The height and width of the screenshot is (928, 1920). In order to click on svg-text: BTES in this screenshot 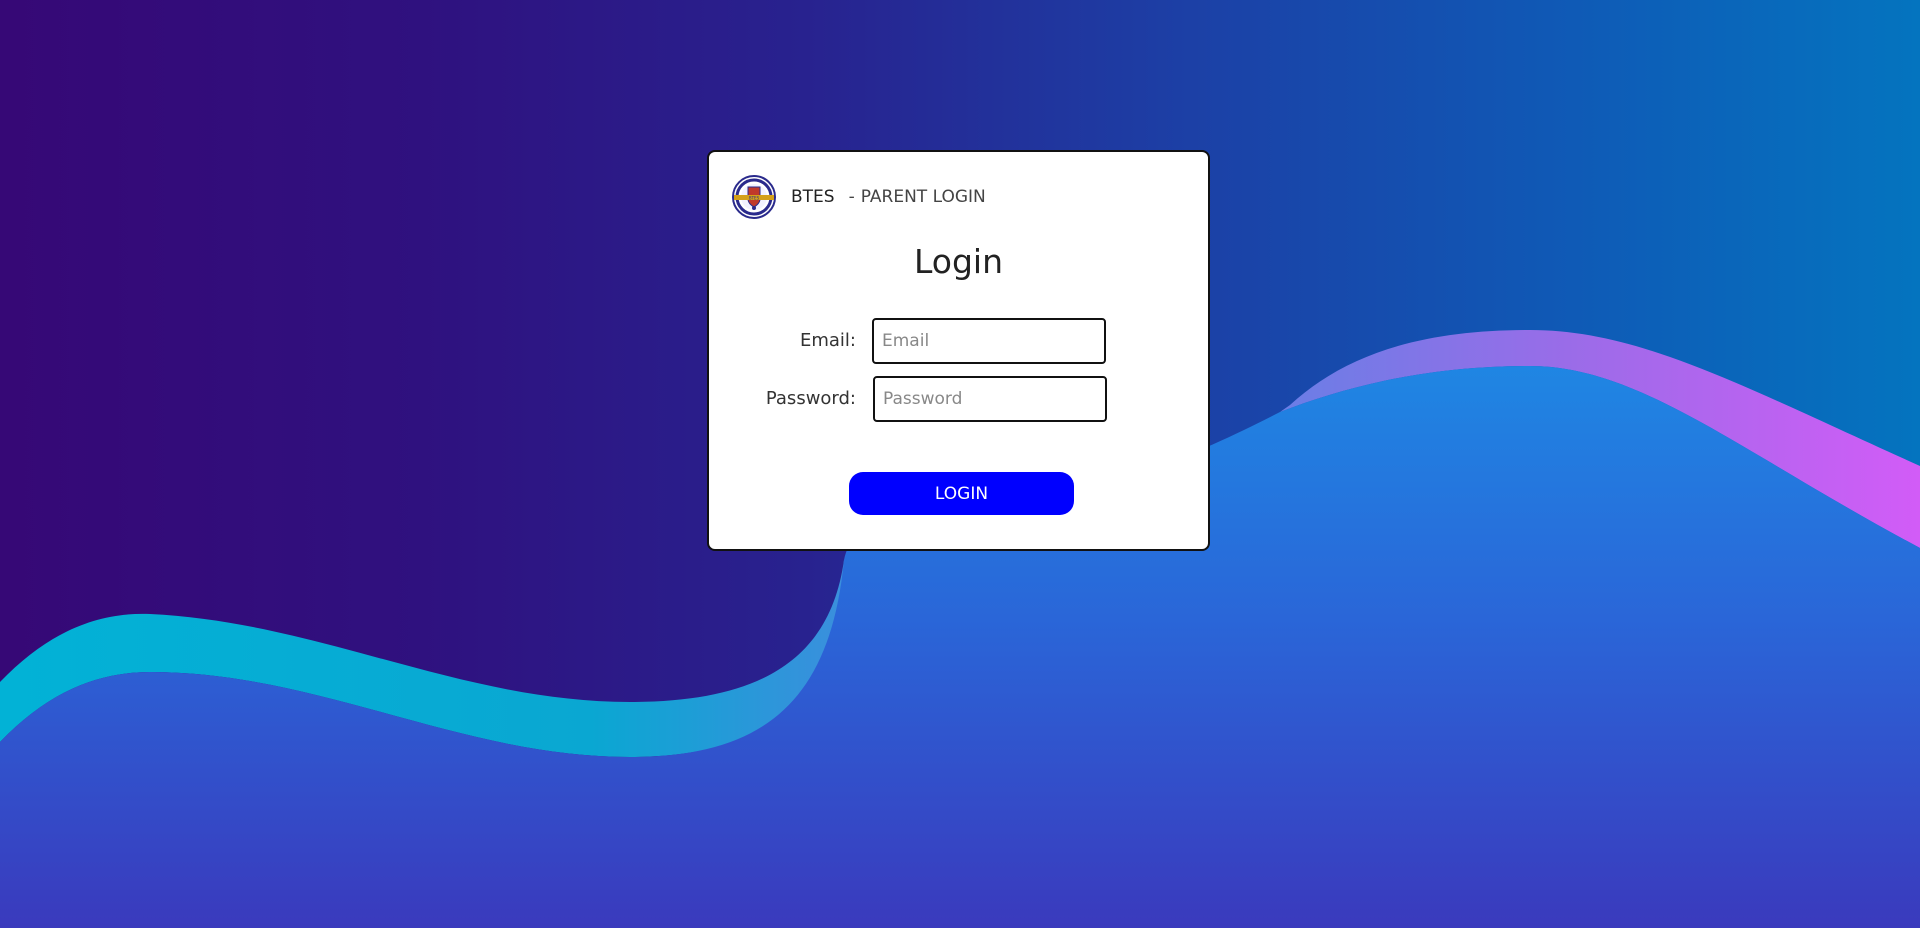, I will do `click(754, 197)`.